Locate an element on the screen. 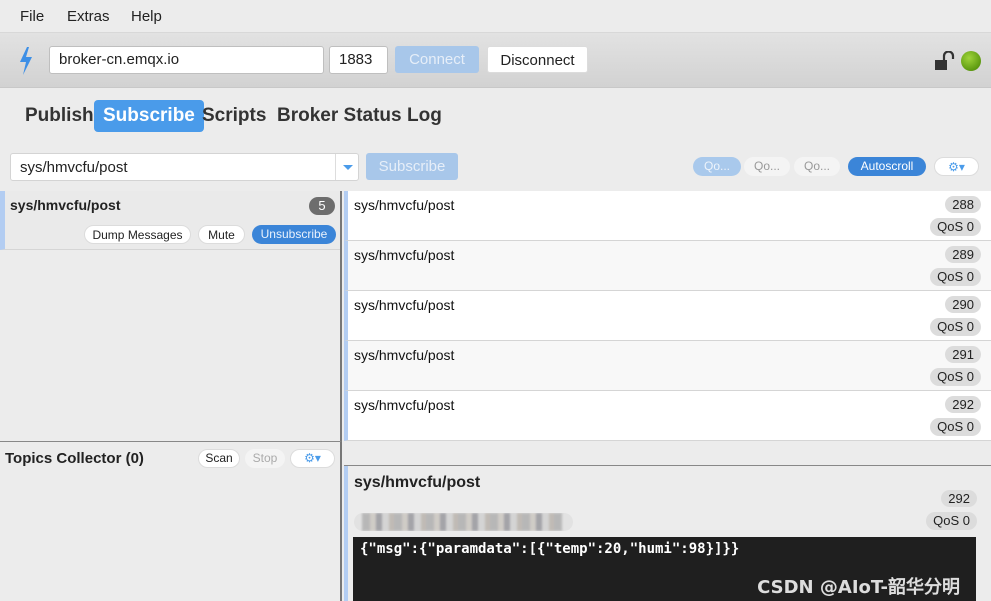 The height and width of the screenshot is (601, 991). panel-splitter is located at coordinates (667, 453).